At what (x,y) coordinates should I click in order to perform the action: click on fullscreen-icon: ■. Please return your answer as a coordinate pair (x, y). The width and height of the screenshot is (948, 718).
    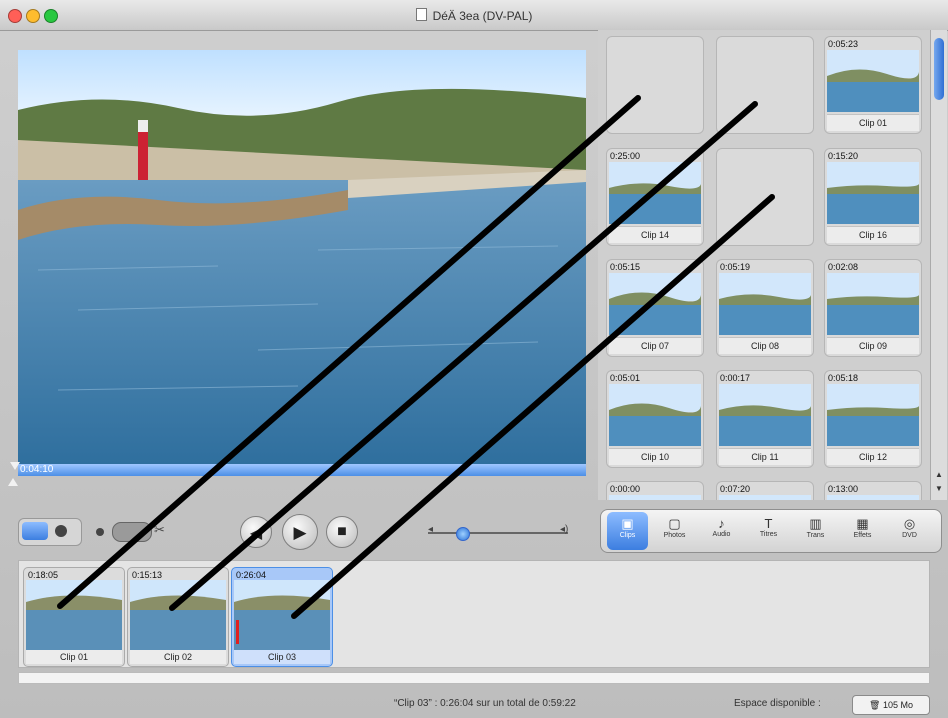
    Looking at the image, I should click on (342, 531).